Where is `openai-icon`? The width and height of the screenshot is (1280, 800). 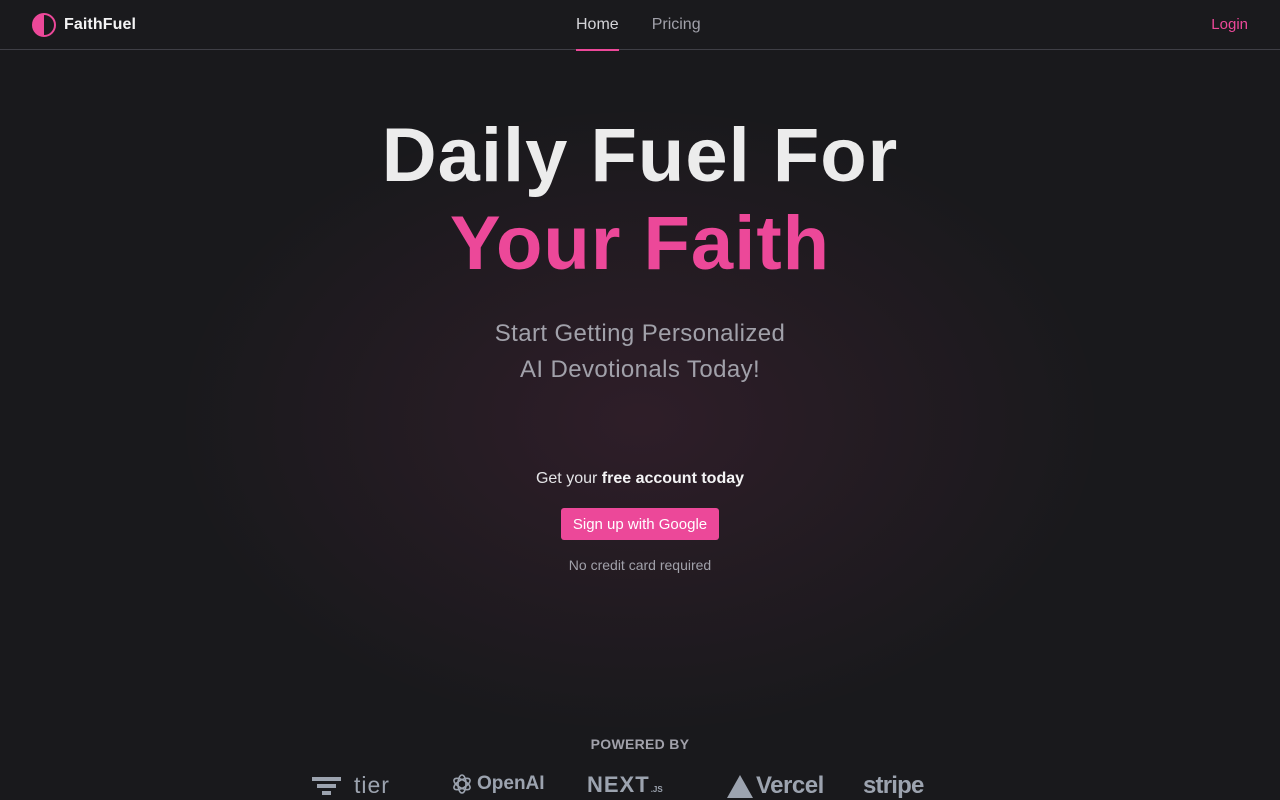 openai-icon is located at coordinates (462, 784).